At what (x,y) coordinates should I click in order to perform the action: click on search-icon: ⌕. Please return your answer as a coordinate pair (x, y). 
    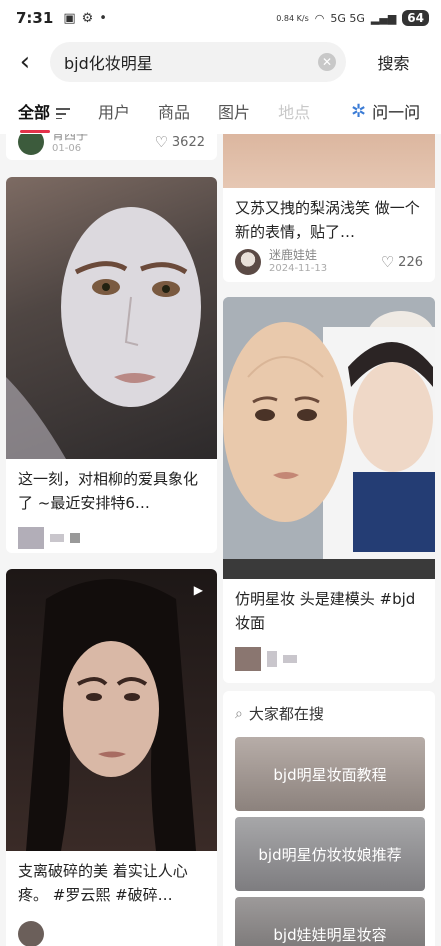
    Looking at the image, I should click on (239, 713).